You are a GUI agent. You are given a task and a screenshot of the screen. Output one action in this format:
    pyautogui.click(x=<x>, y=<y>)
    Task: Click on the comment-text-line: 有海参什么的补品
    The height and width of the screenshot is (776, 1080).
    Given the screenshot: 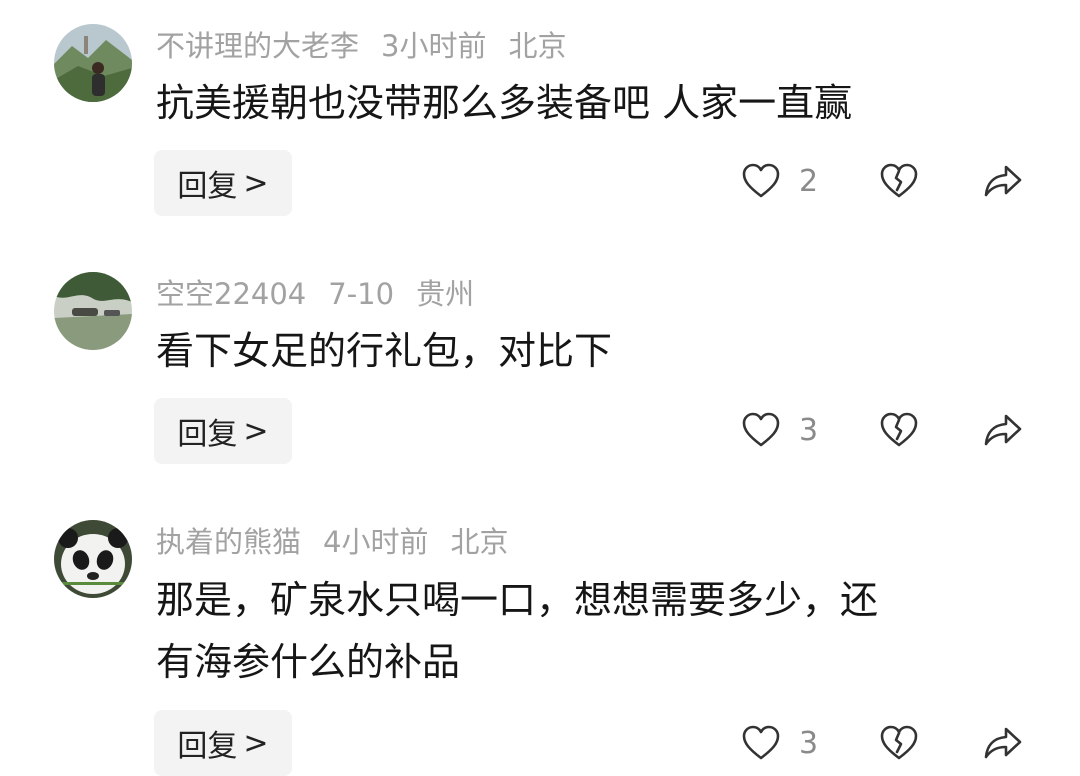 What is the action you would take?
    pyautogui.click(x=308, y=662)
    